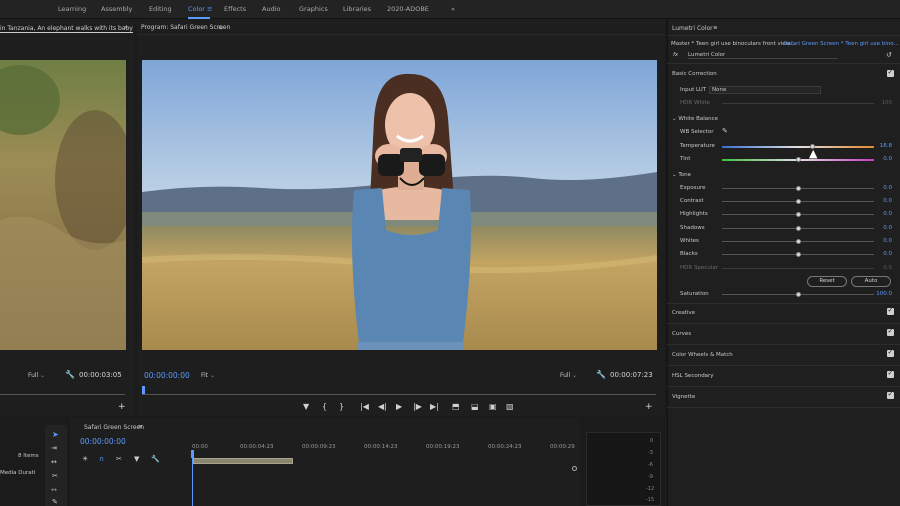  Describe the element at coordinates (196, 9) in the screenshot. I see `workspace-color: Color` at that location.